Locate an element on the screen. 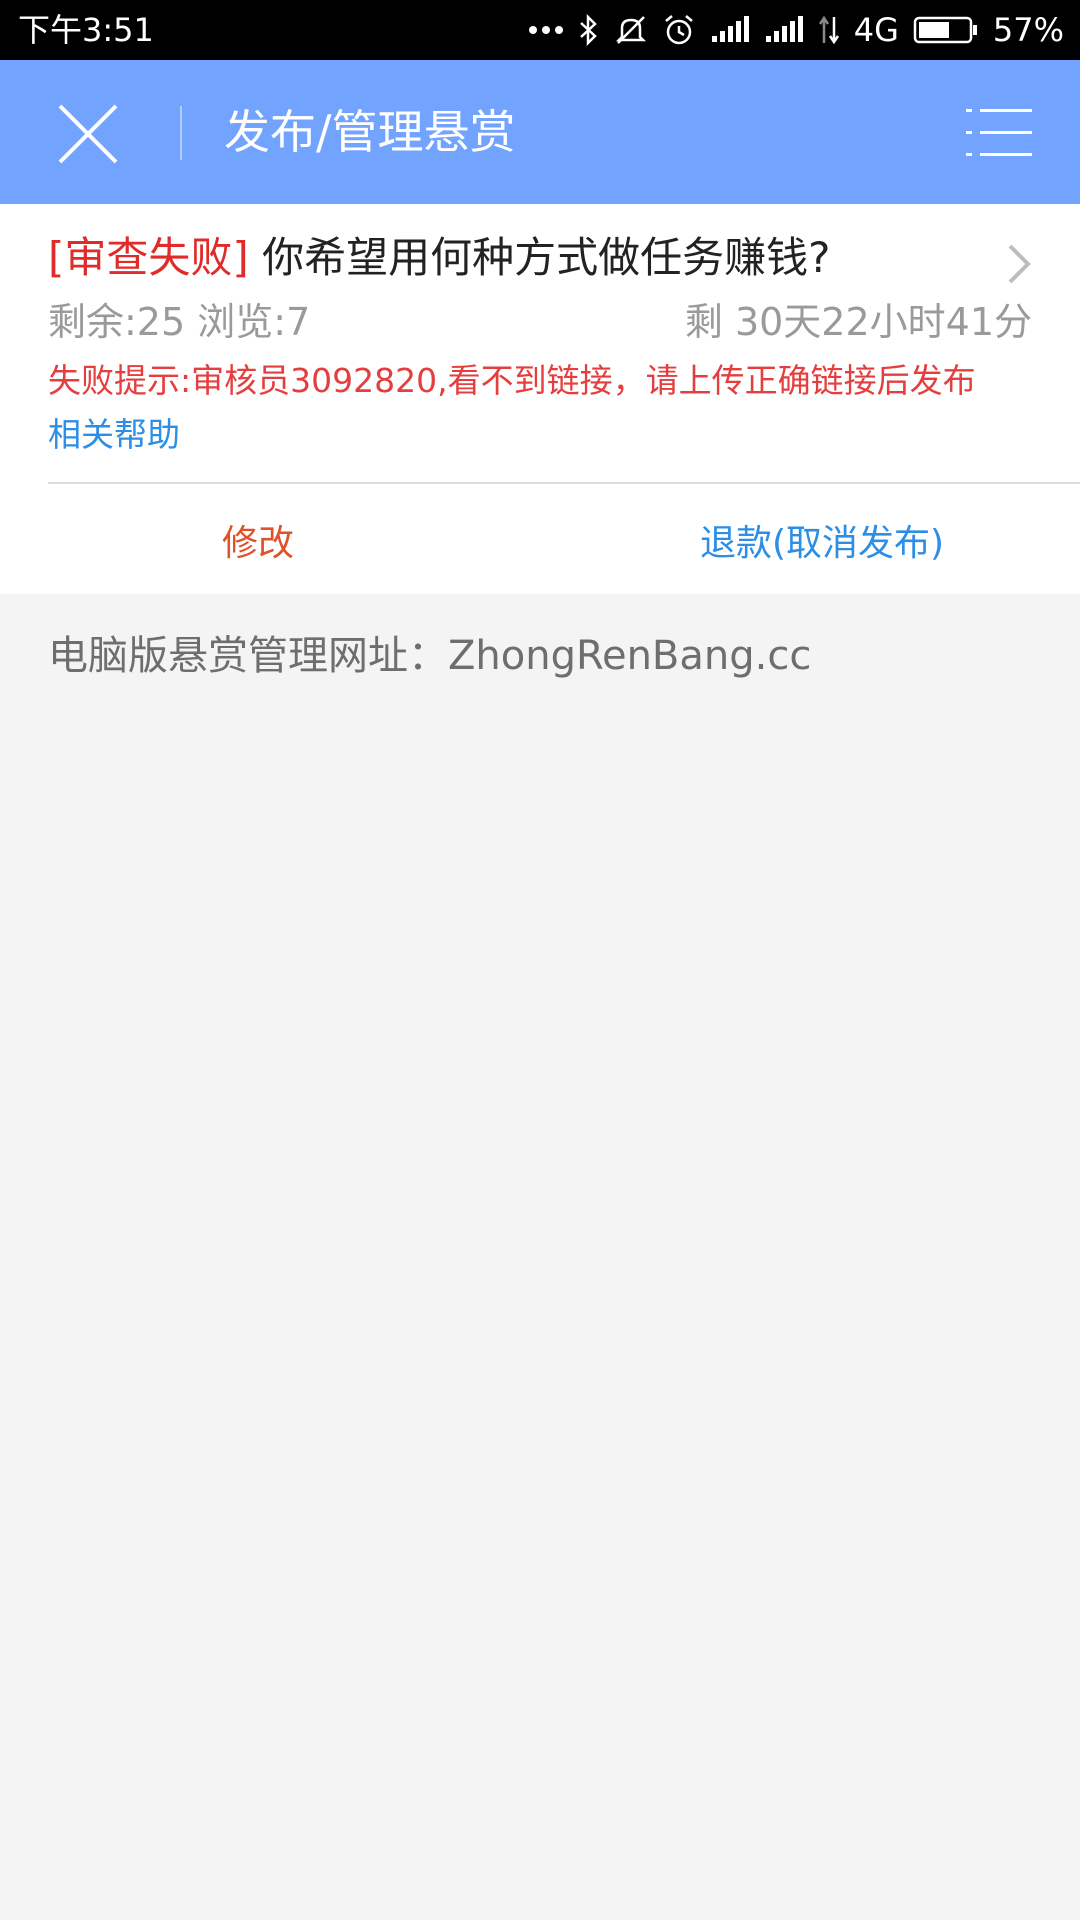 The height and width of the screenshot is (1920, 1080). view-count: 浏览:7 is located at coordinates (254, 322).